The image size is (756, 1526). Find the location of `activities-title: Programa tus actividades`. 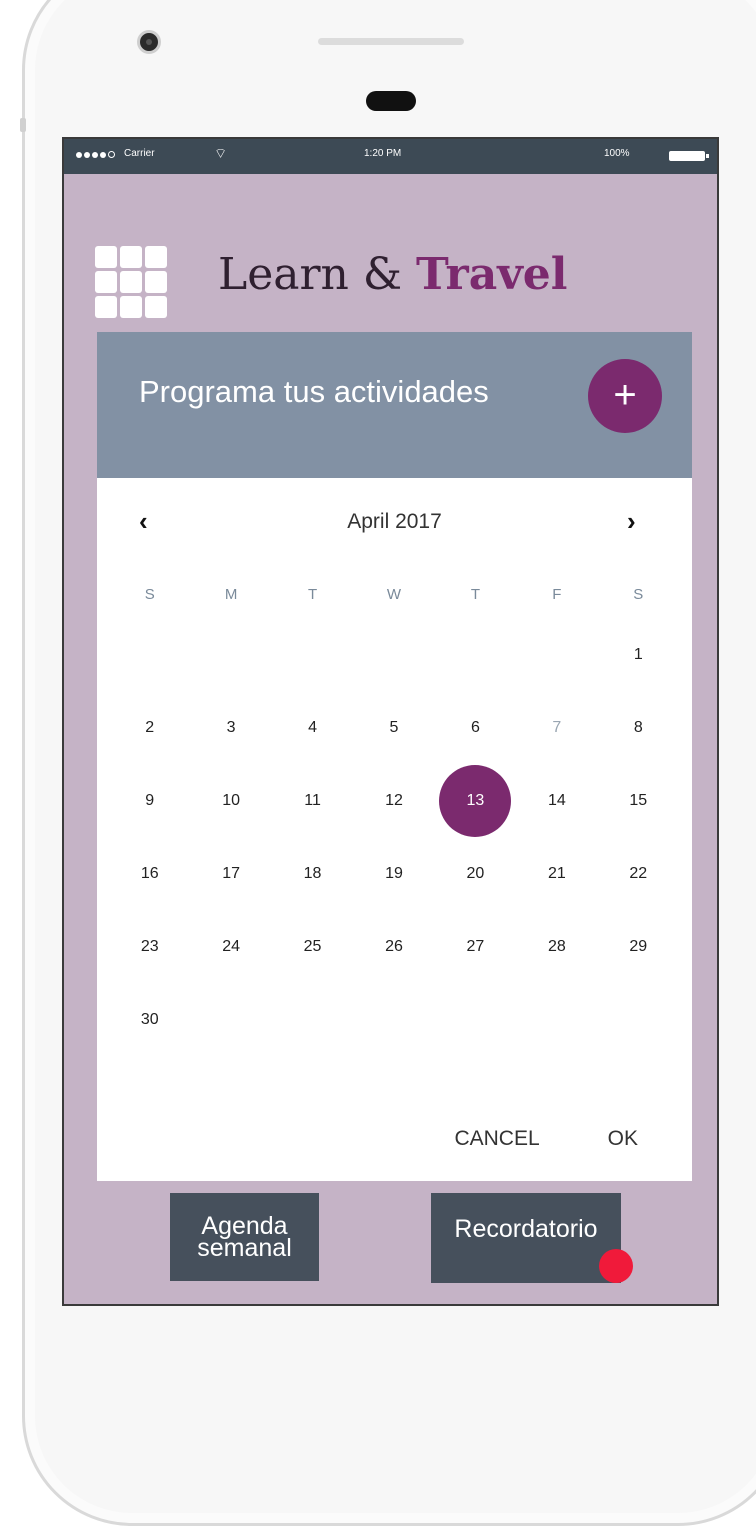

activities-title: Programa tus actividades is located at coordinates (314, 391).